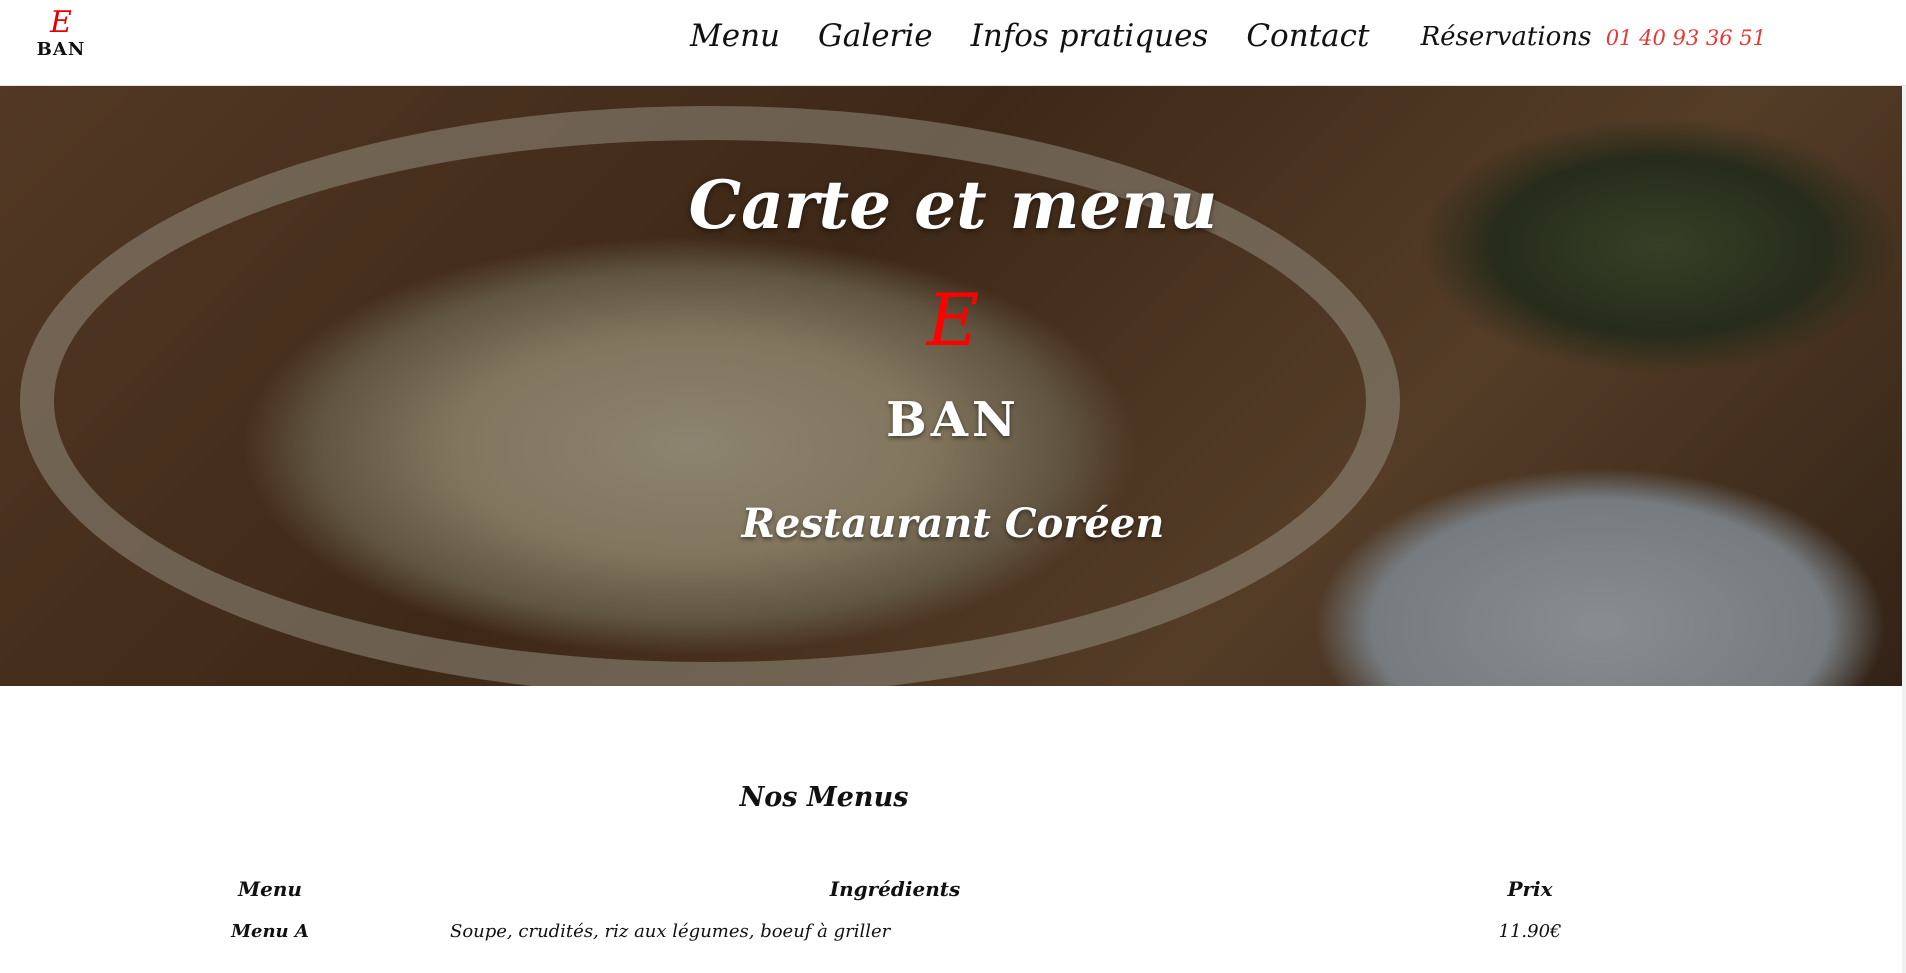  What do you see at coordinates (875, 36) in the screenshot?
I see `nav-galerie: Galerie` at bounding box center [875, 36].